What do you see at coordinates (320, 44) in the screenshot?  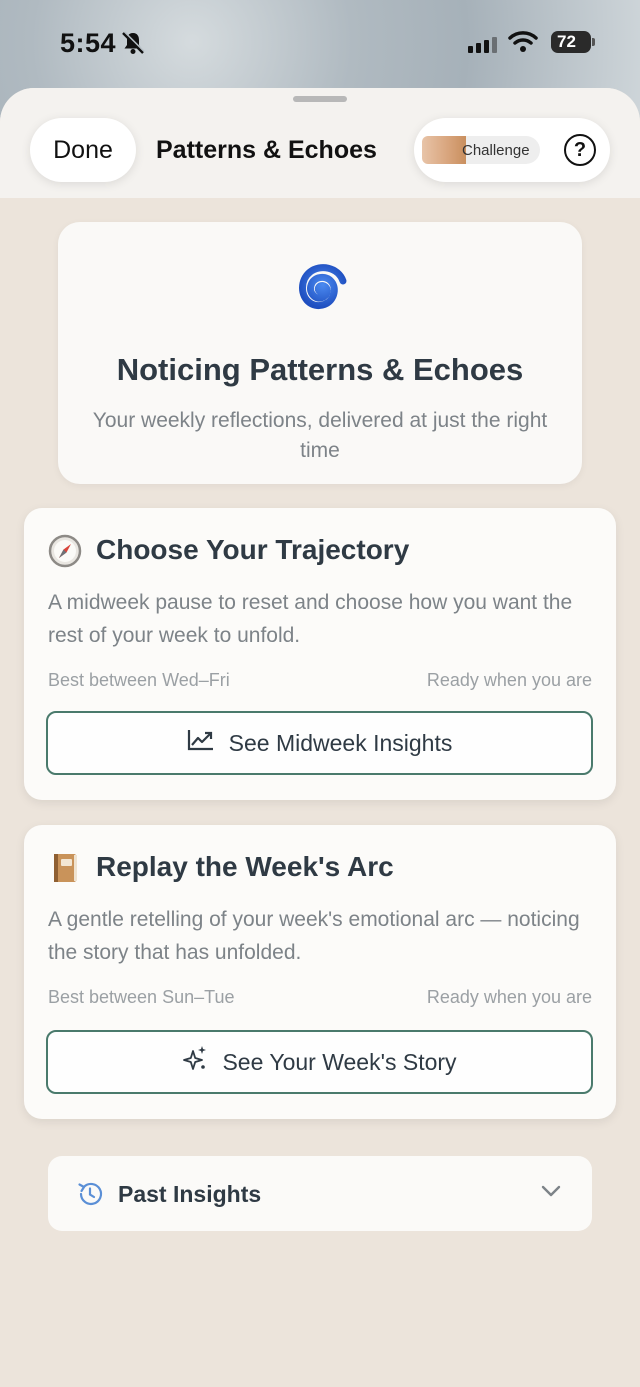 I see `status-bar: 5:54 72` at bounding box center [320, 44].